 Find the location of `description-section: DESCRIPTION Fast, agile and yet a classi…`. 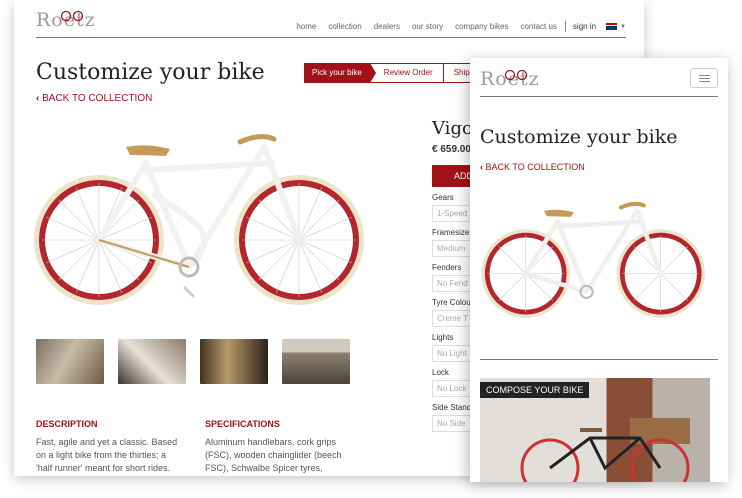

description-section: DESCRIPTION Fast, agile and yet a classi… is located at coordinates (106, 446).